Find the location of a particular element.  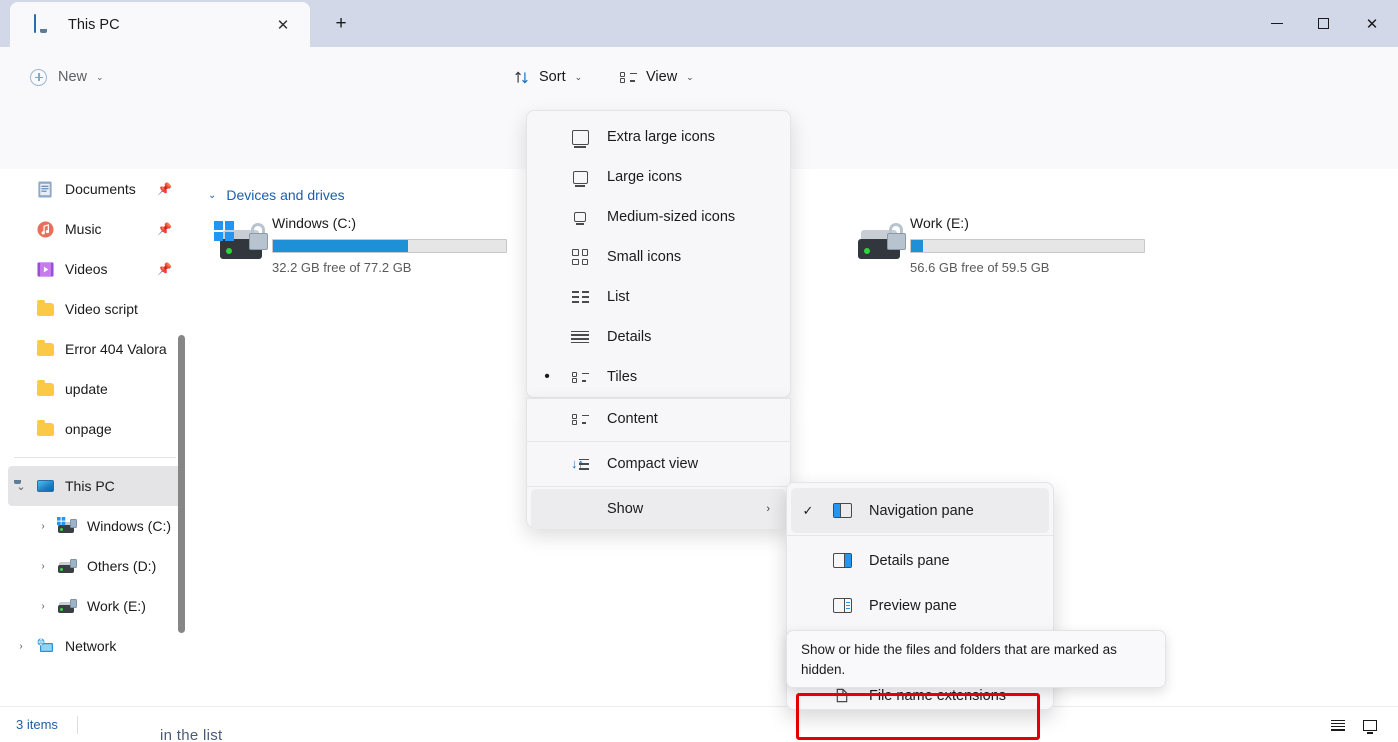

menu-item-label: Extra large icons is located at coordinates (661, 137).